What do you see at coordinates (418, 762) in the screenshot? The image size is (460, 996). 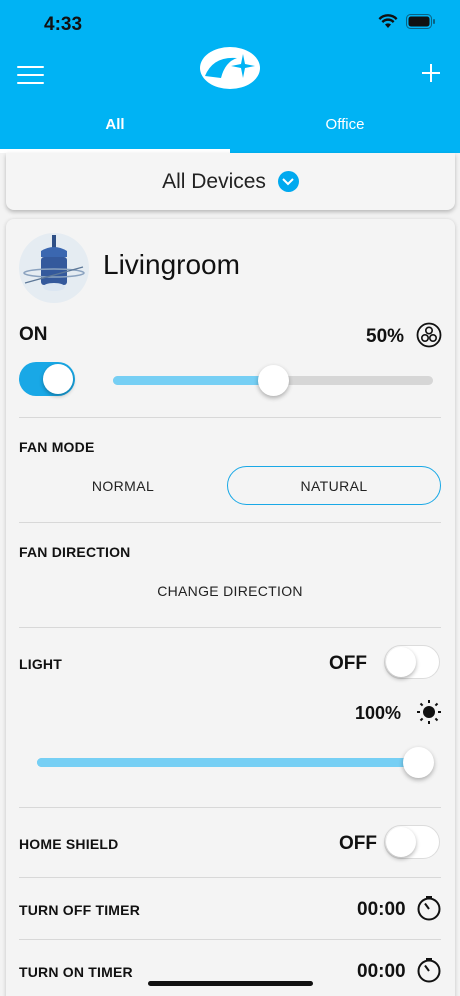 I see `light-brightness-thumb` at bounding box center [418, 762].